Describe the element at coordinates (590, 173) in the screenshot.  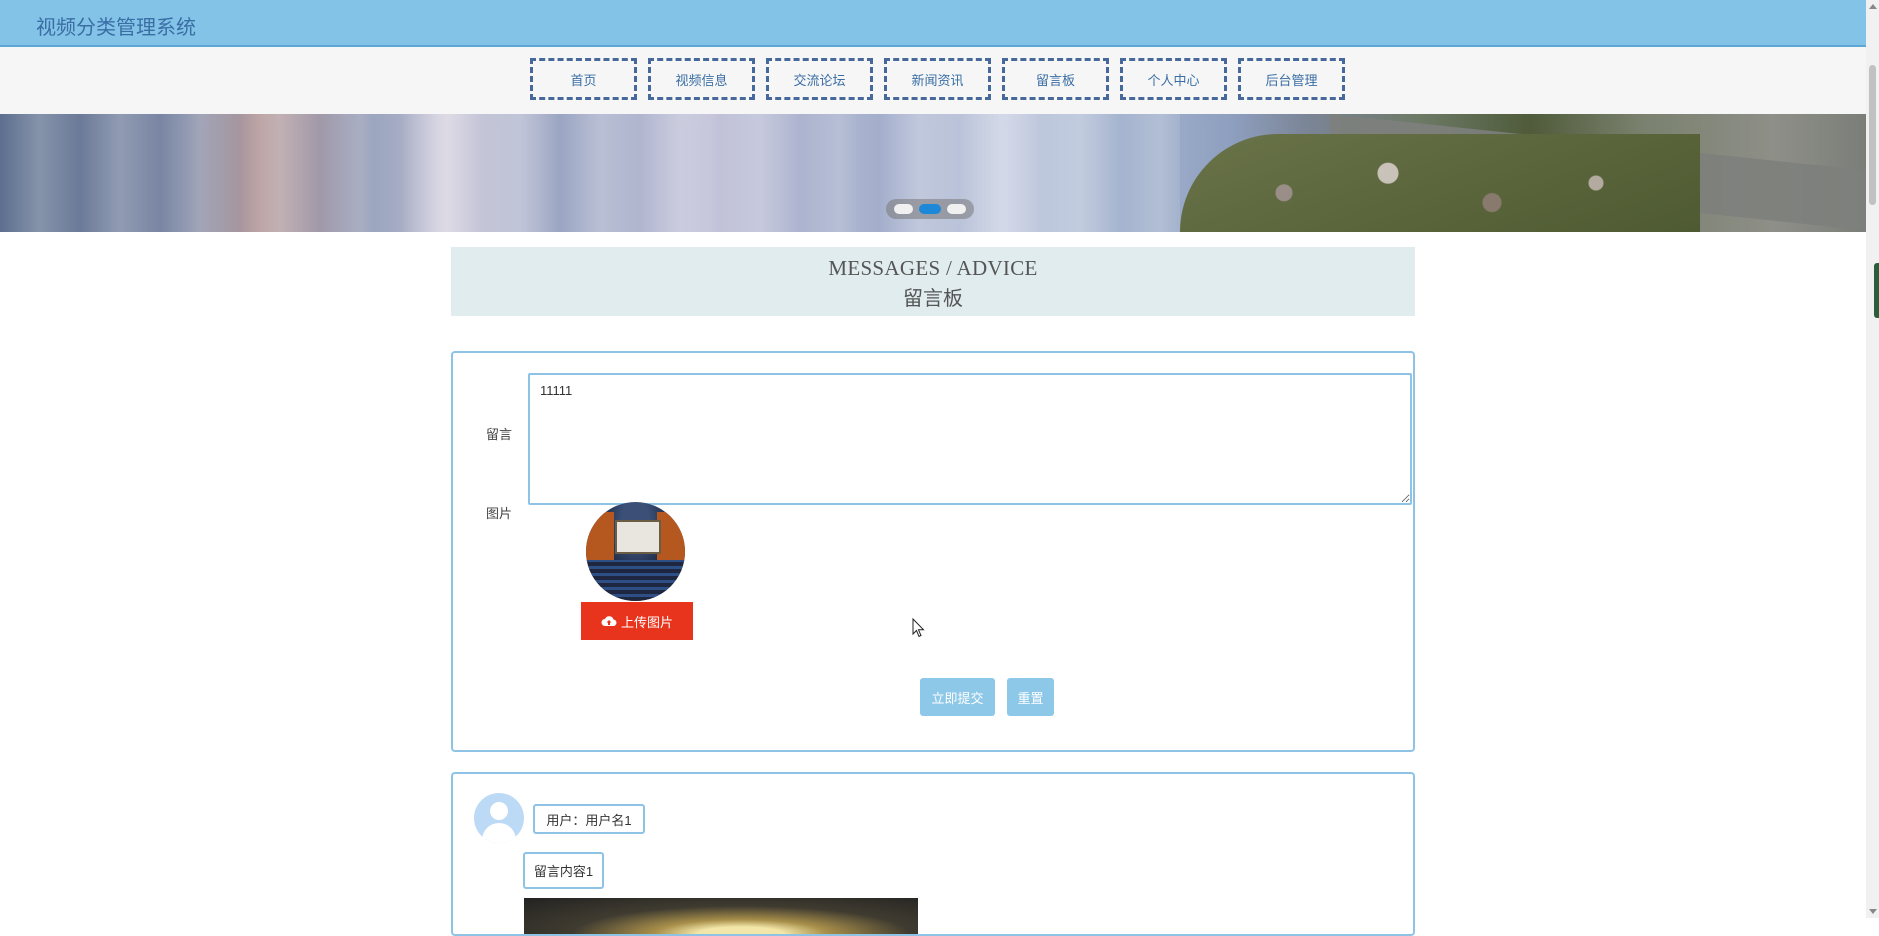
I see `banner-water-reflection` at that location.